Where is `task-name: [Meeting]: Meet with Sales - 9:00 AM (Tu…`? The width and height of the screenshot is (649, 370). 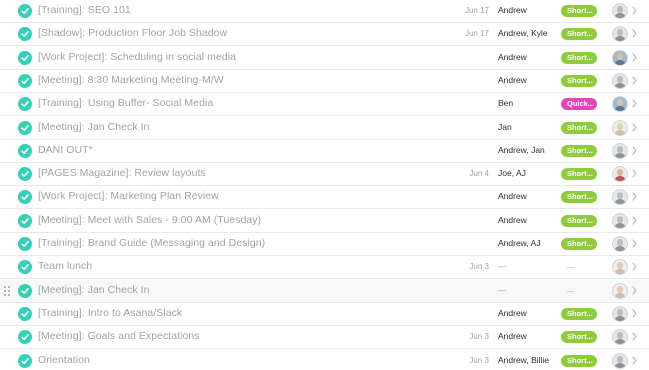 task-name: [Meeting]: Meet with Sales - 9:00 AM (Tu… is located at coordinates (149, 220).